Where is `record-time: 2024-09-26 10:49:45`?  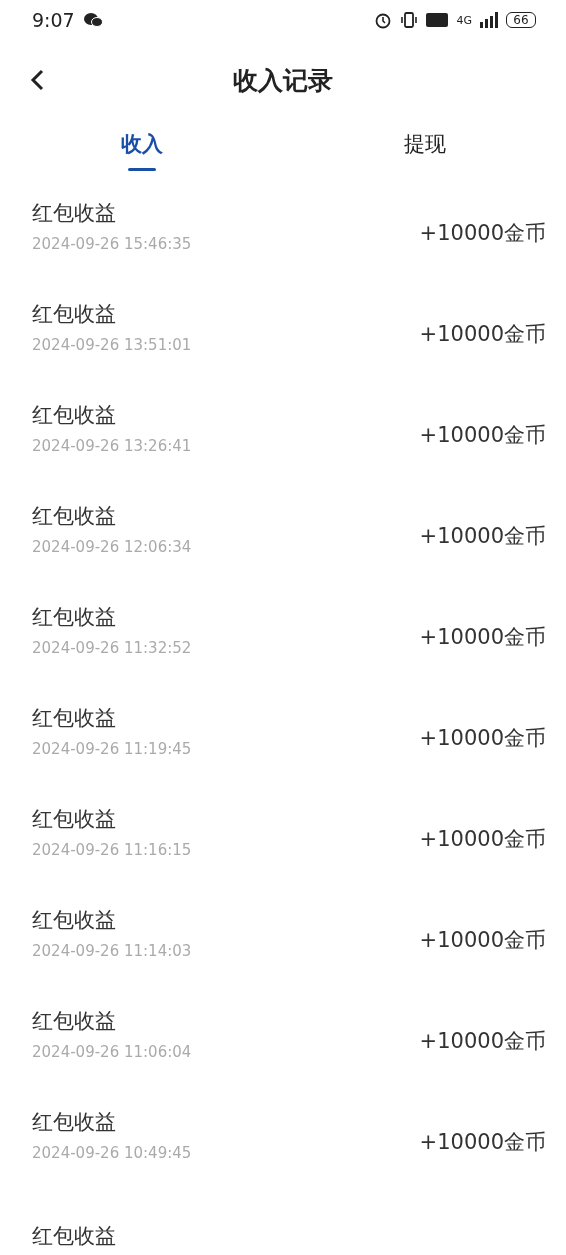
record-time: 2024-09-26 10:49:45 is located at coordinates (112, 1152).